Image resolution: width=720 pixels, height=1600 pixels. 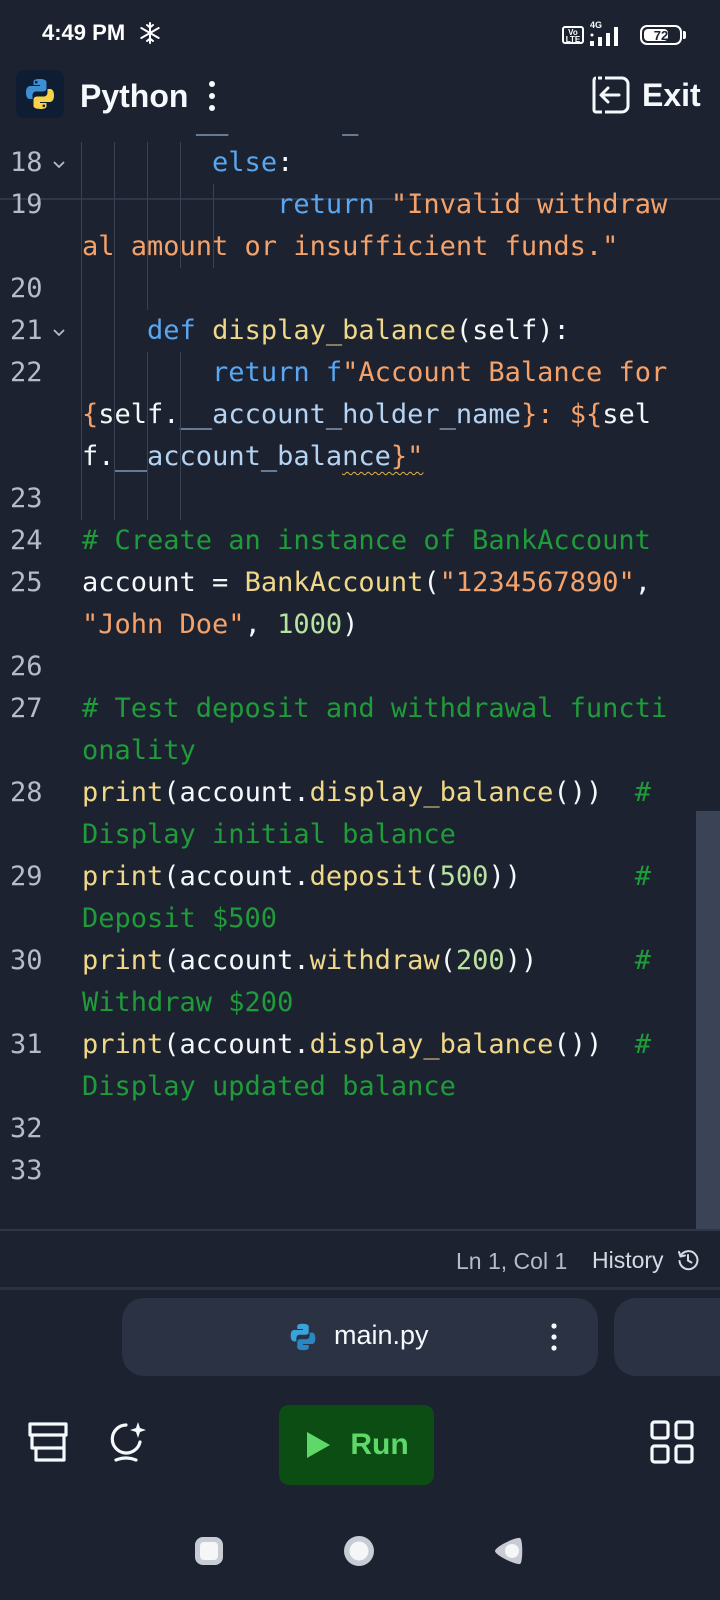 I want to click on cursor-position: Ln 1, Col 1, so click(x=511, y=1261).